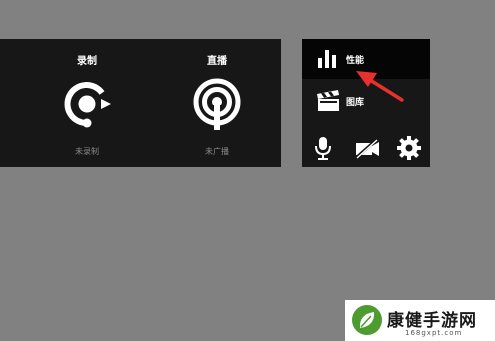 Image resolution: width=495 pixels, height=341 pixels. What do you see at coordinates (87, 104) in the screenshot?
I see `record-icon` at bounding box center [87, 104].